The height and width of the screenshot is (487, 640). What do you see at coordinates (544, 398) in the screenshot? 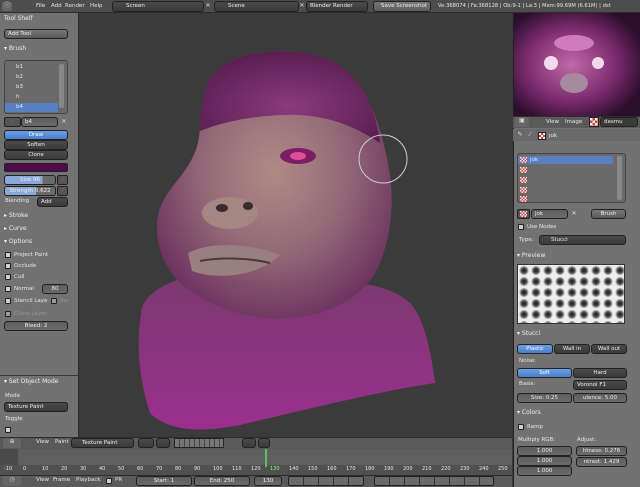
I see `noise-size-field: Size: 0.25` at bounding box center [544, 398].